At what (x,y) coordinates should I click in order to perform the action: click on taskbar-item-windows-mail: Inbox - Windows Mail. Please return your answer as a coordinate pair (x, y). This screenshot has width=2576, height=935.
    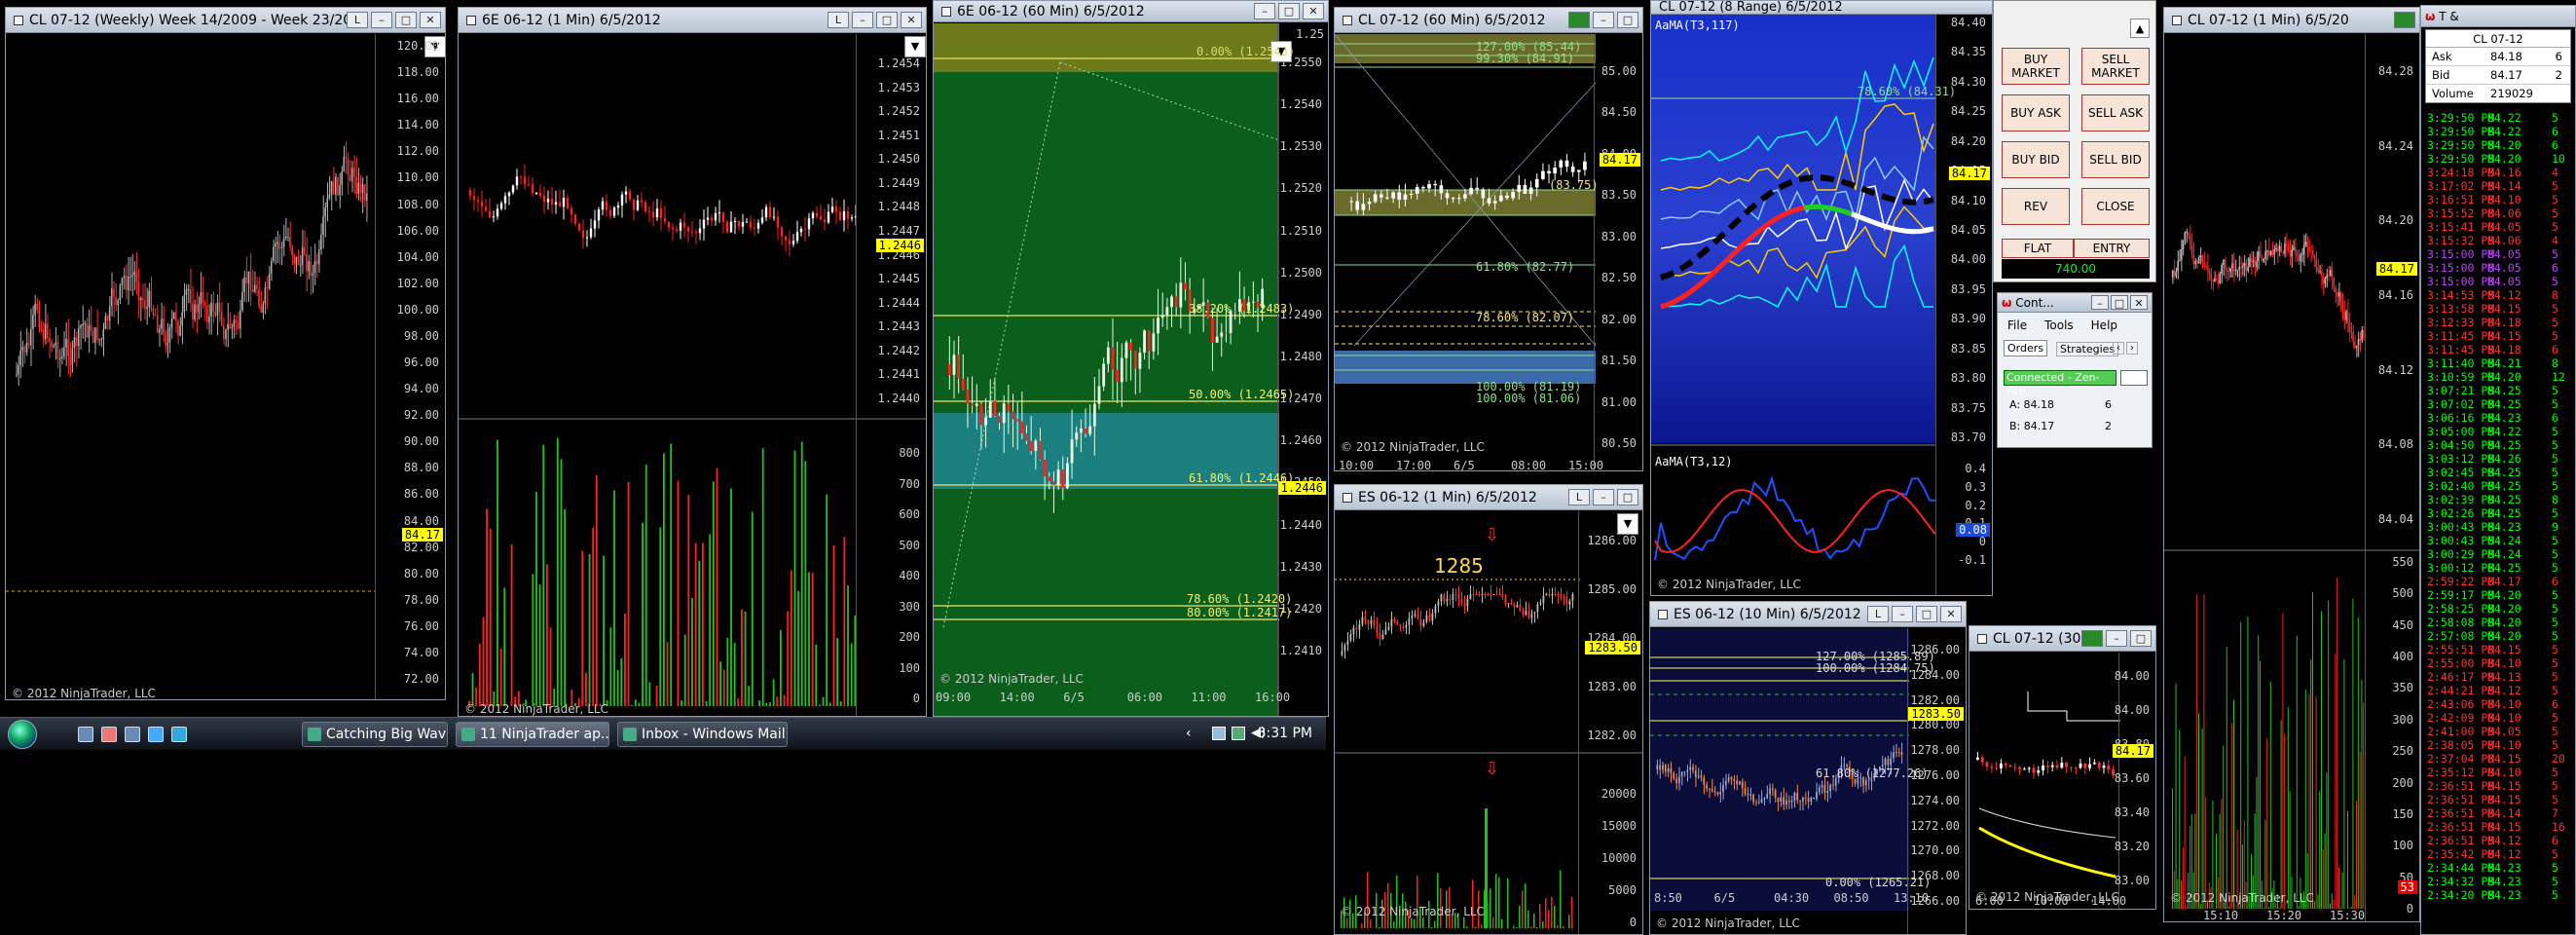
    Looking at the image, I should click on (702, 735).